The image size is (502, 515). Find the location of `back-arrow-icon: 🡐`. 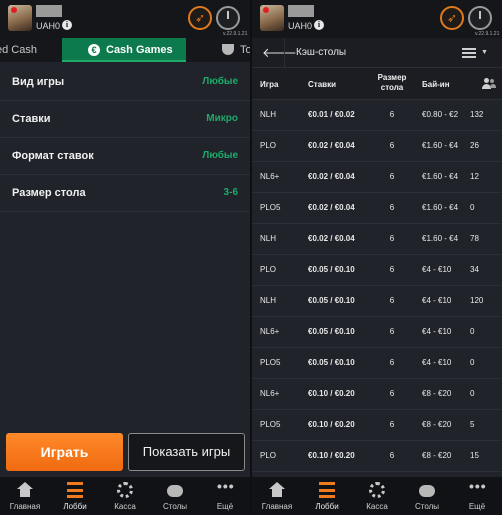

back-arrow-icon: 🡐 is located at coordinates (279, 53).